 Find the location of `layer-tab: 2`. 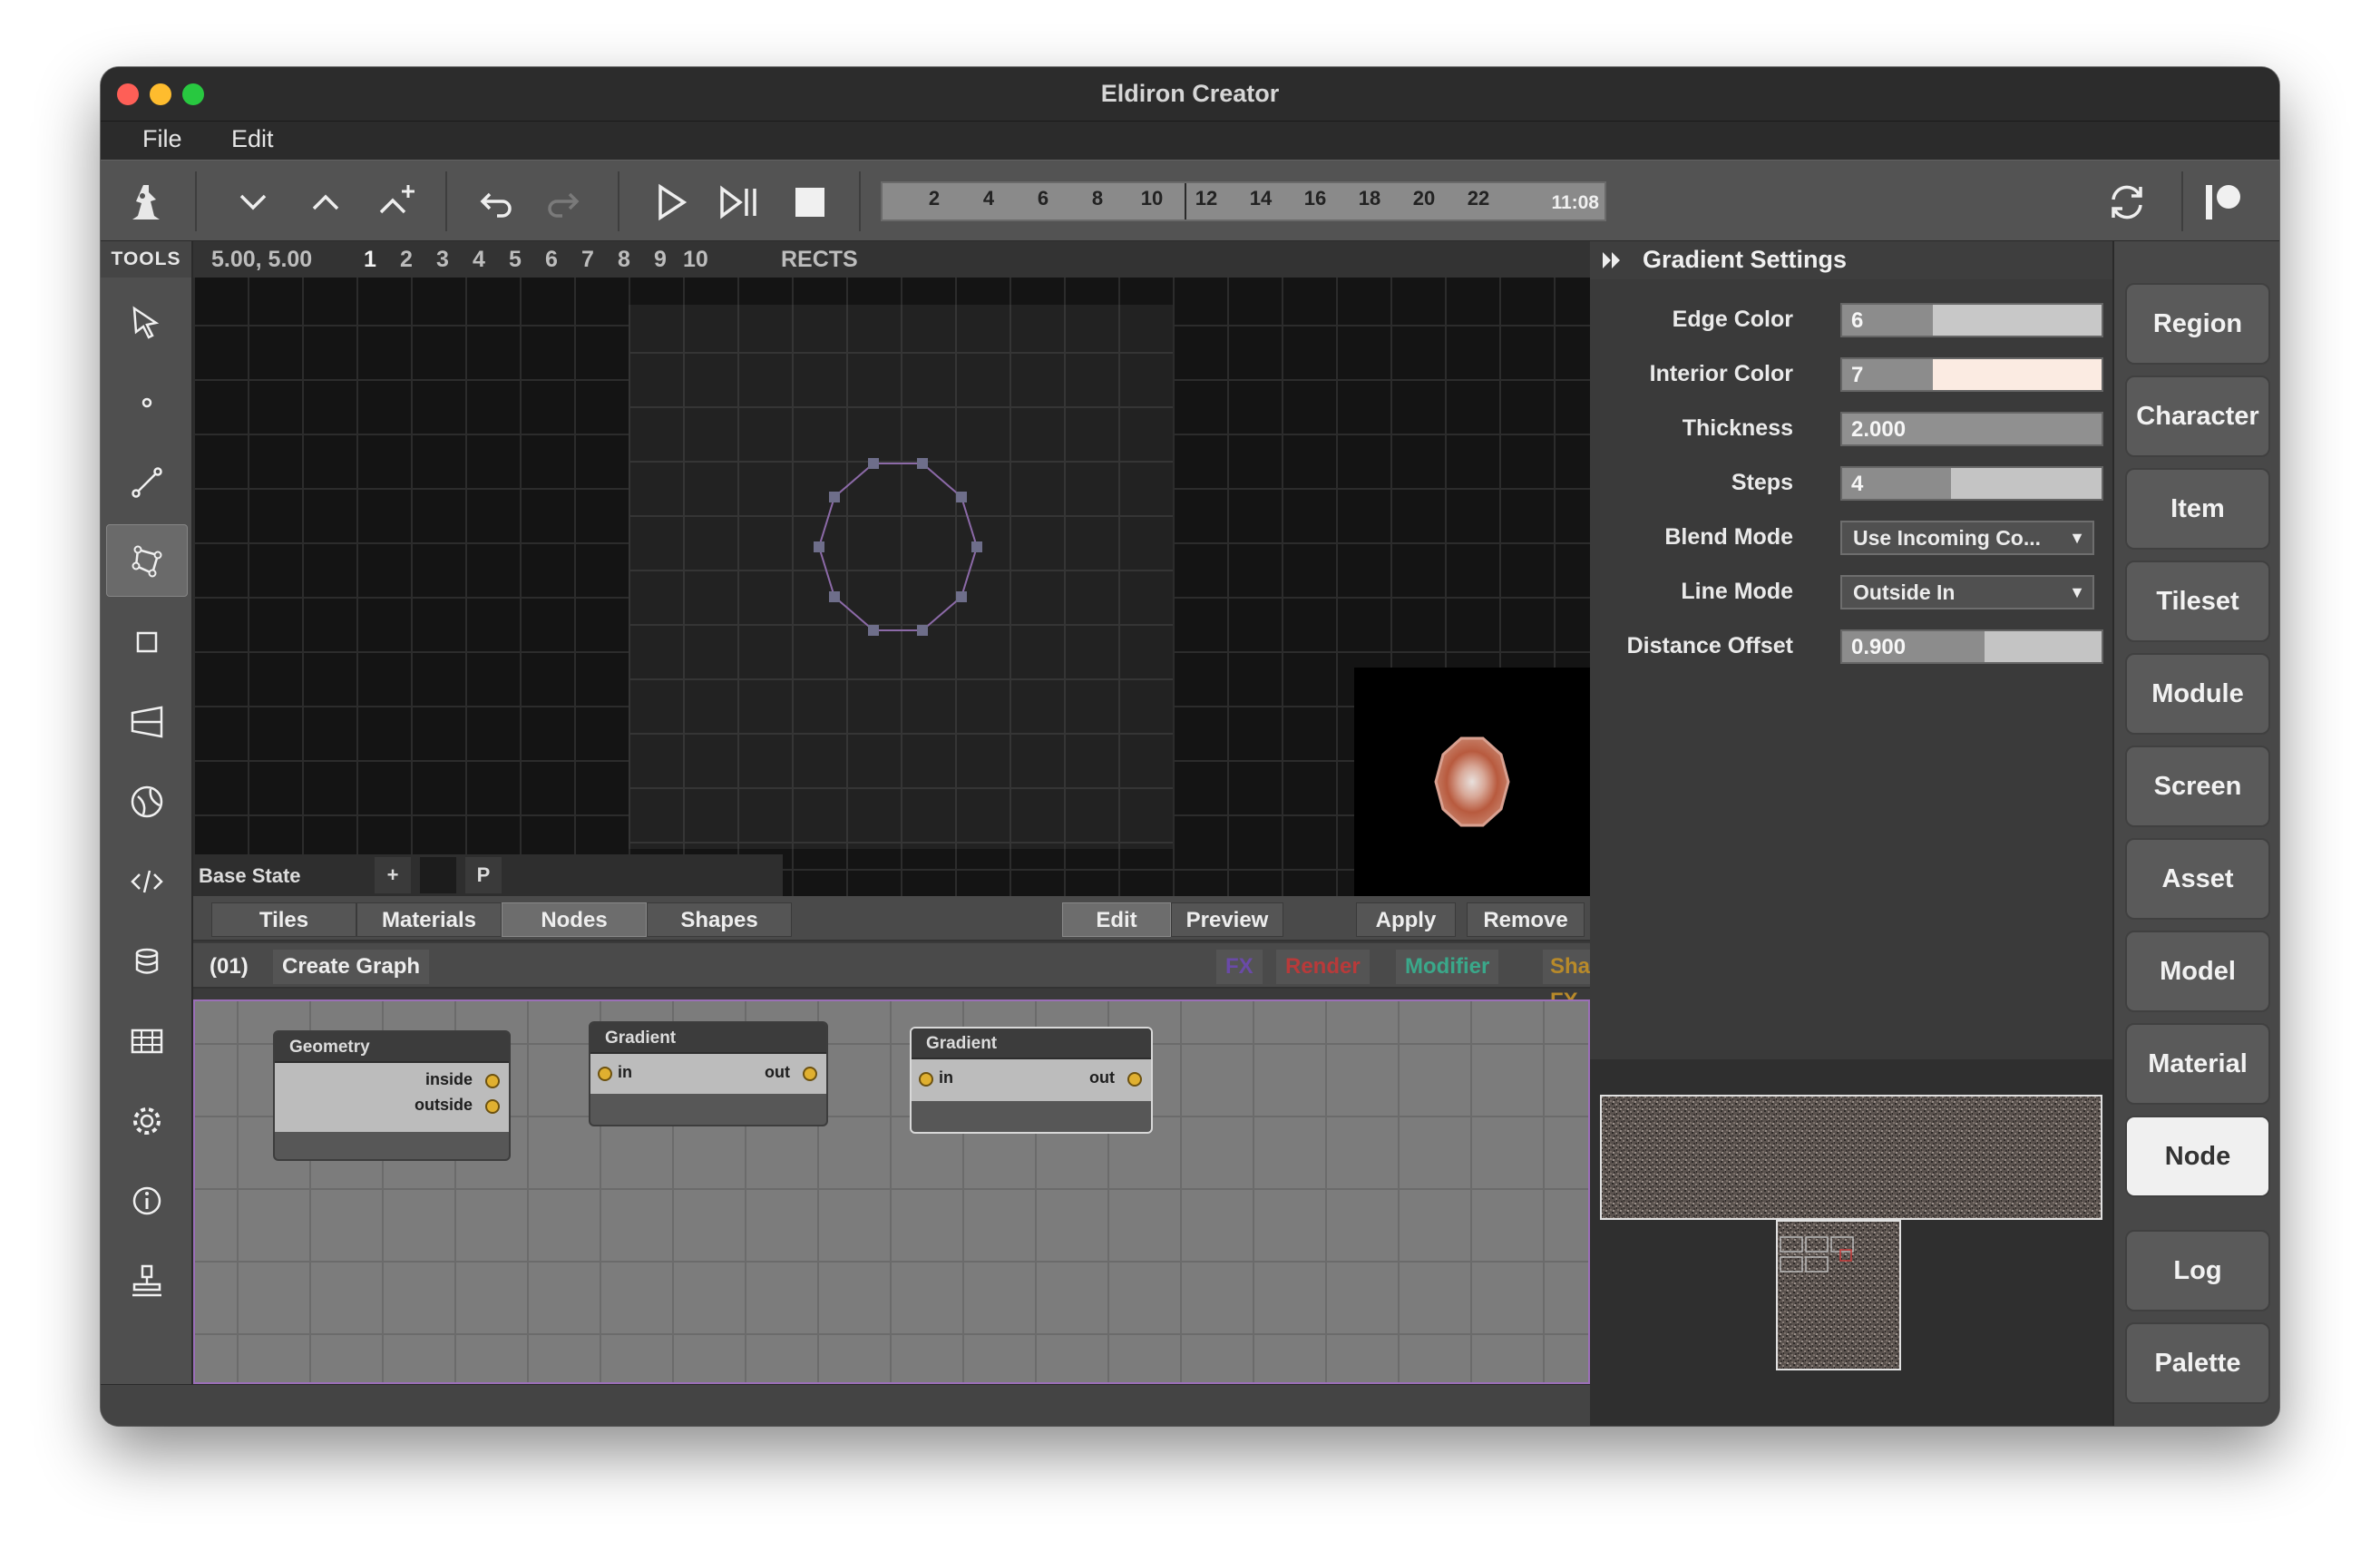

layer-tab: 2 is located at coordinates (406, 260).